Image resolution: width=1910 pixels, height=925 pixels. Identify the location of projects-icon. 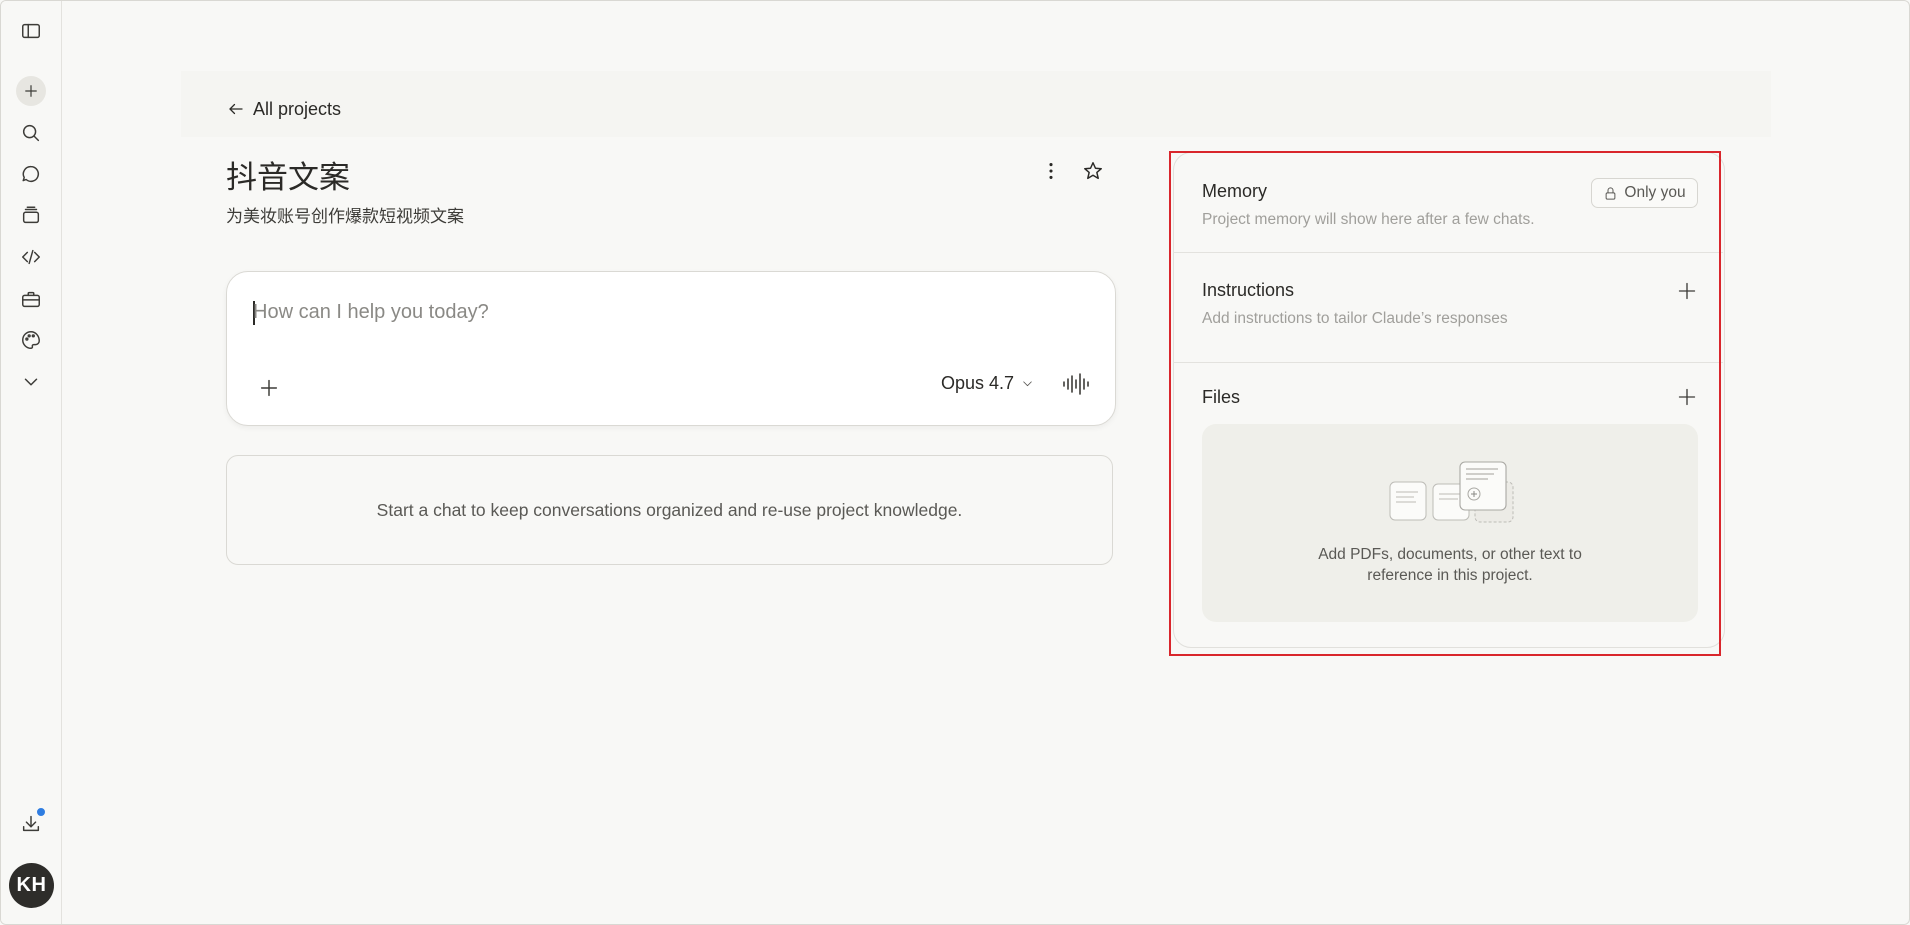
(31, 215).